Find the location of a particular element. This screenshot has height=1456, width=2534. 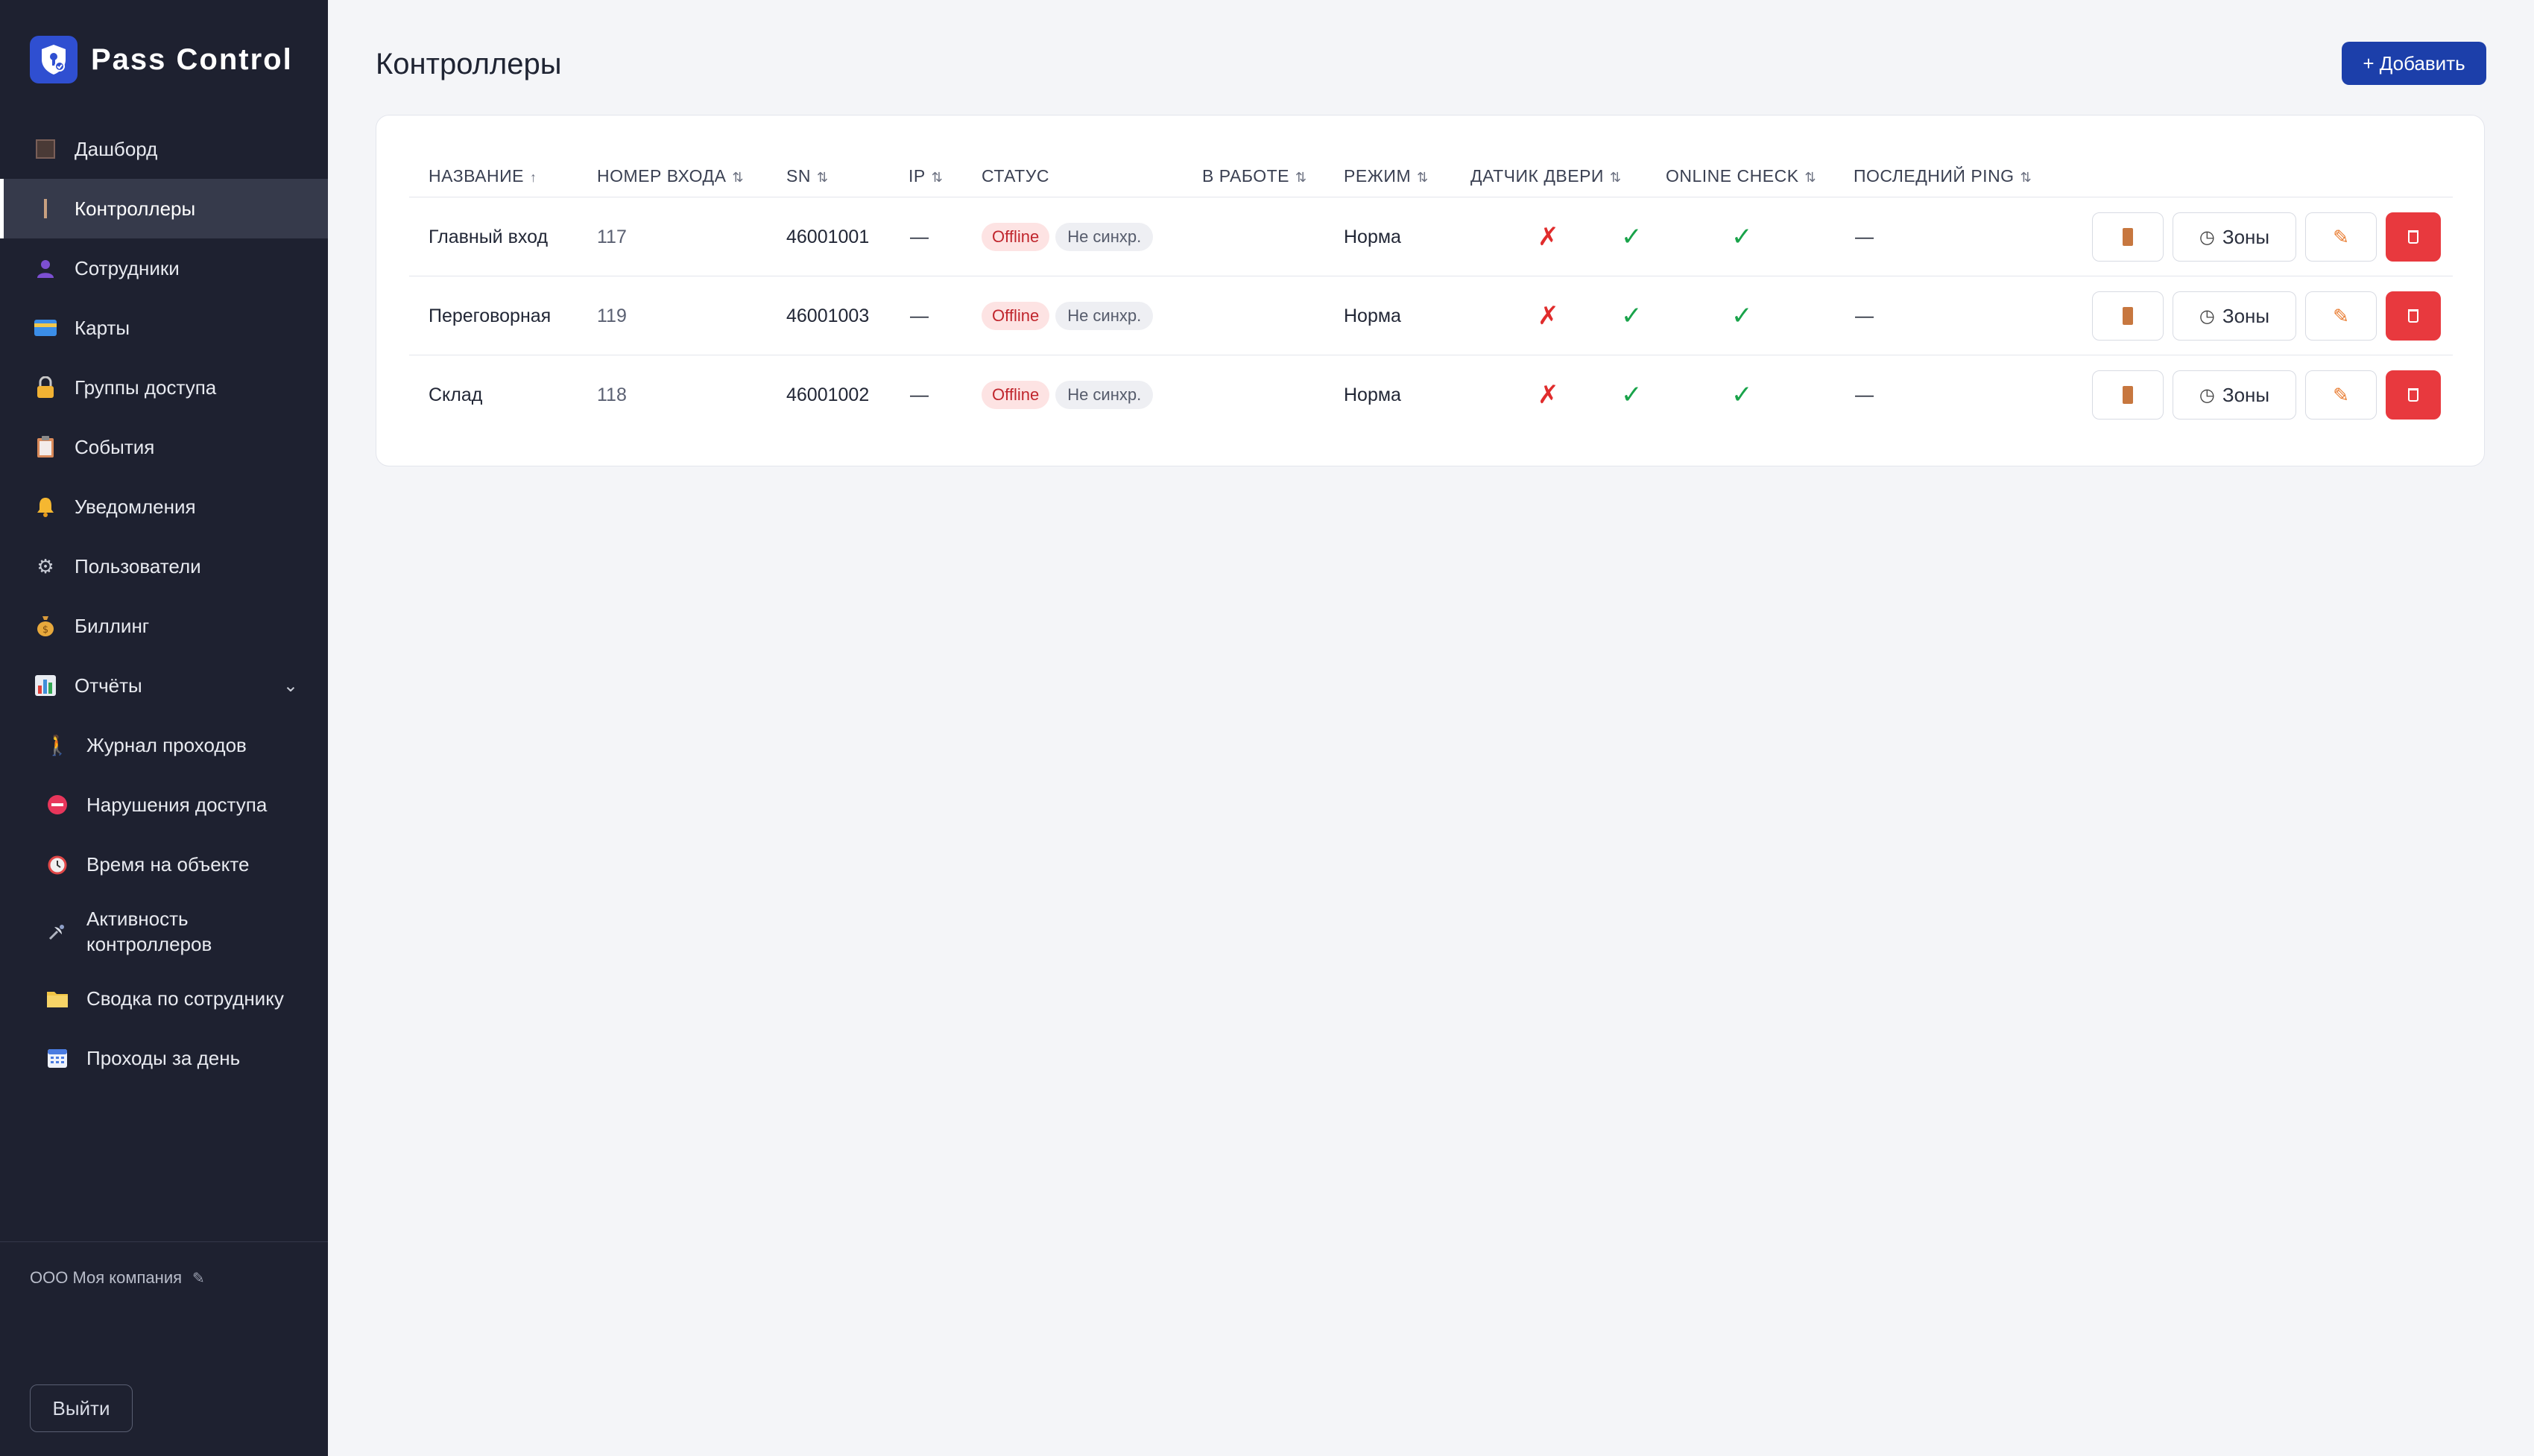

sidebar-item-reports: Отчёты ⌄ is located at coordinates (164, 685).